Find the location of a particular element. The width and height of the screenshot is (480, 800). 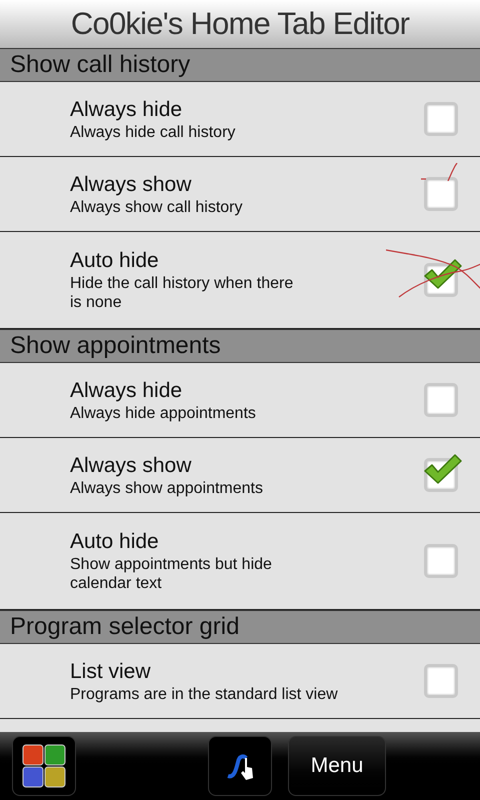

start-button is located at coordinates (44, 766).